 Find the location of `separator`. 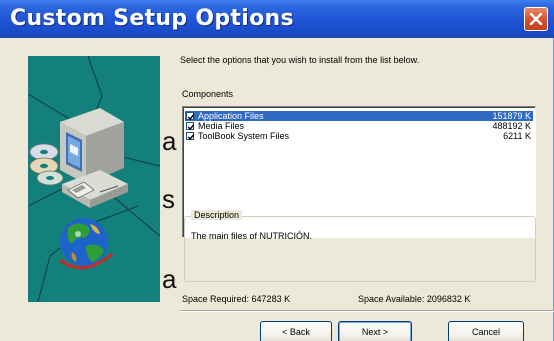

separator is located at coordinates (367, 311).